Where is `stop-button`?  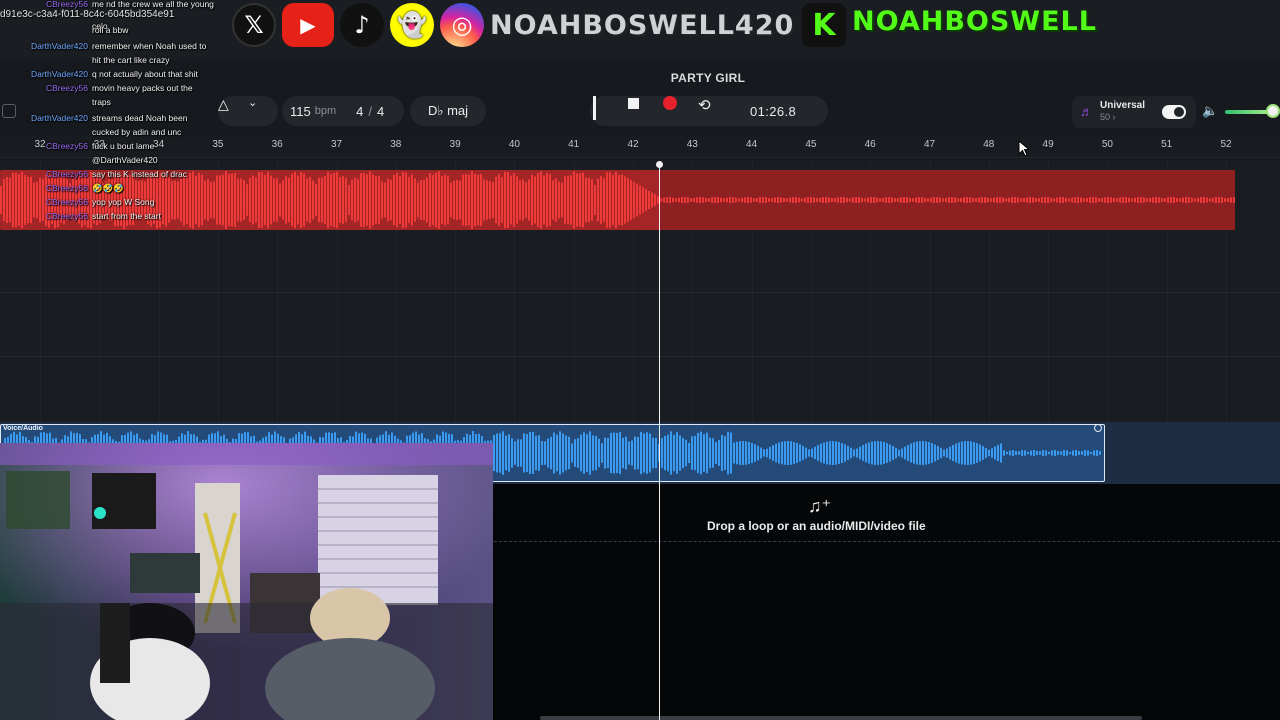
stop-button is located at coordinates (643, 111).